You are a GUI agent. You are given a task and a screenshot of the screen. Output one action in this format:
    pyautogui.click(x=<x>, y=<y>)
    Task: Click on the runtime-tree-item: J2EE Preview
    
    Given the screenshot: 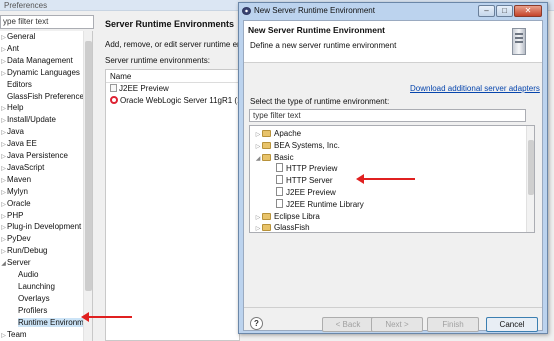 What is the action you would take?
    pyautogui.click(x=306, y=193)
    